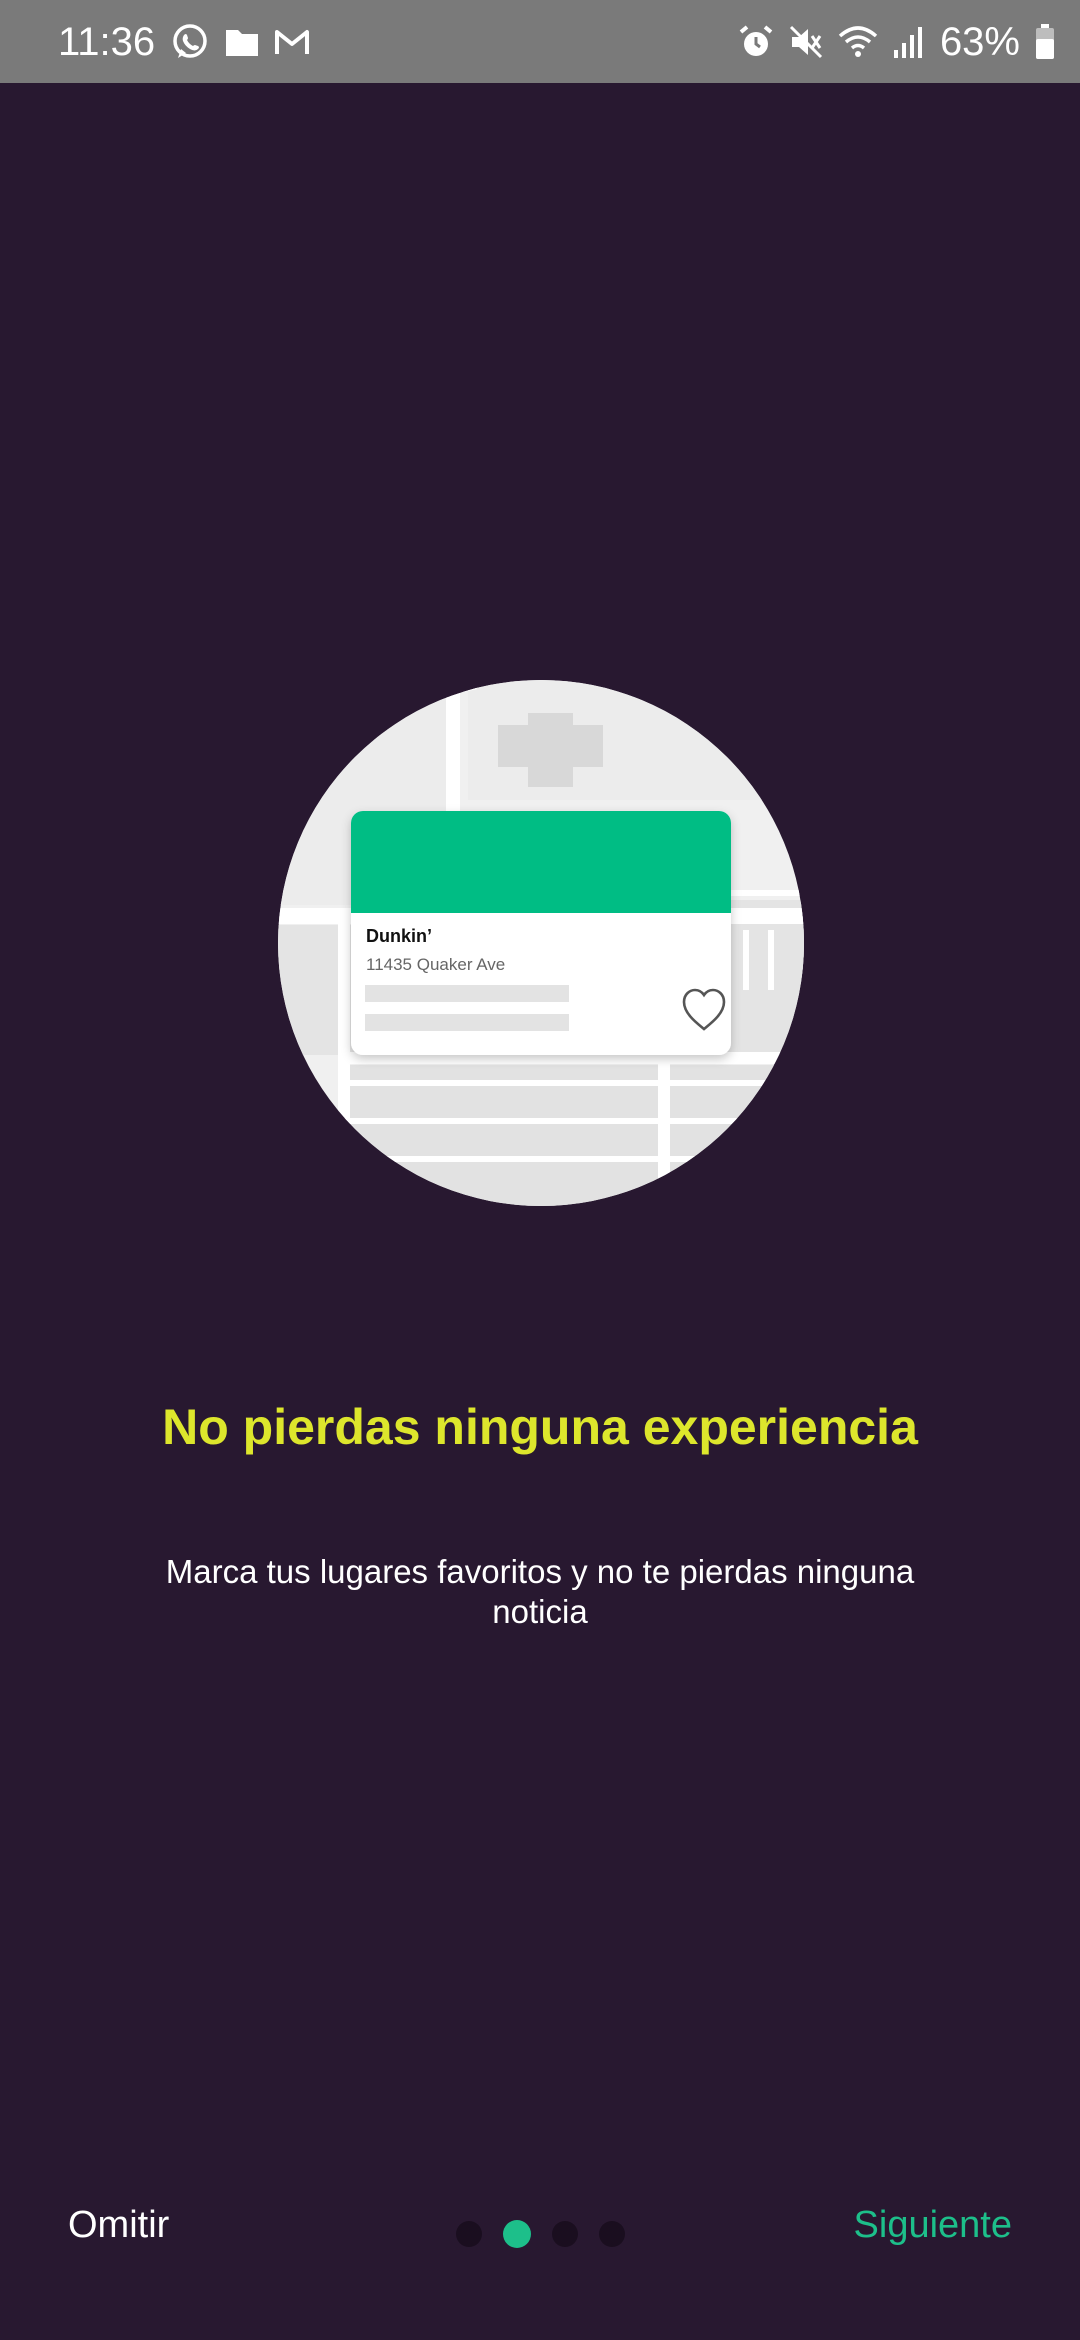 The width and height of the screenshot is (1080, 2340). I want to click on notification-icons, so click(240, 42).